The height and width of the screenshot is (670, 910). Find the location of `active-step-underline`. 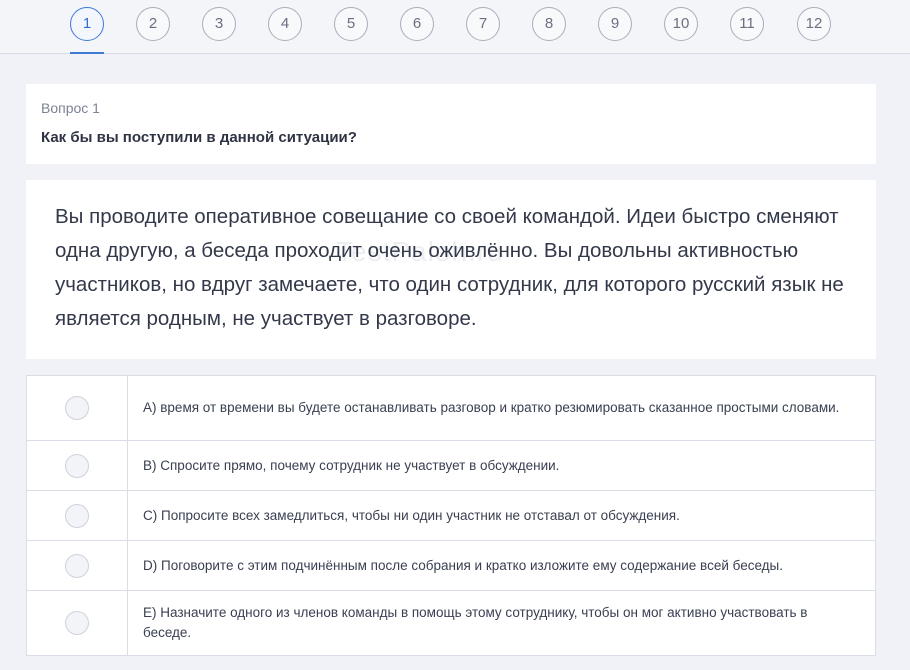

active-step-underline is located at coordinates (87, 53).